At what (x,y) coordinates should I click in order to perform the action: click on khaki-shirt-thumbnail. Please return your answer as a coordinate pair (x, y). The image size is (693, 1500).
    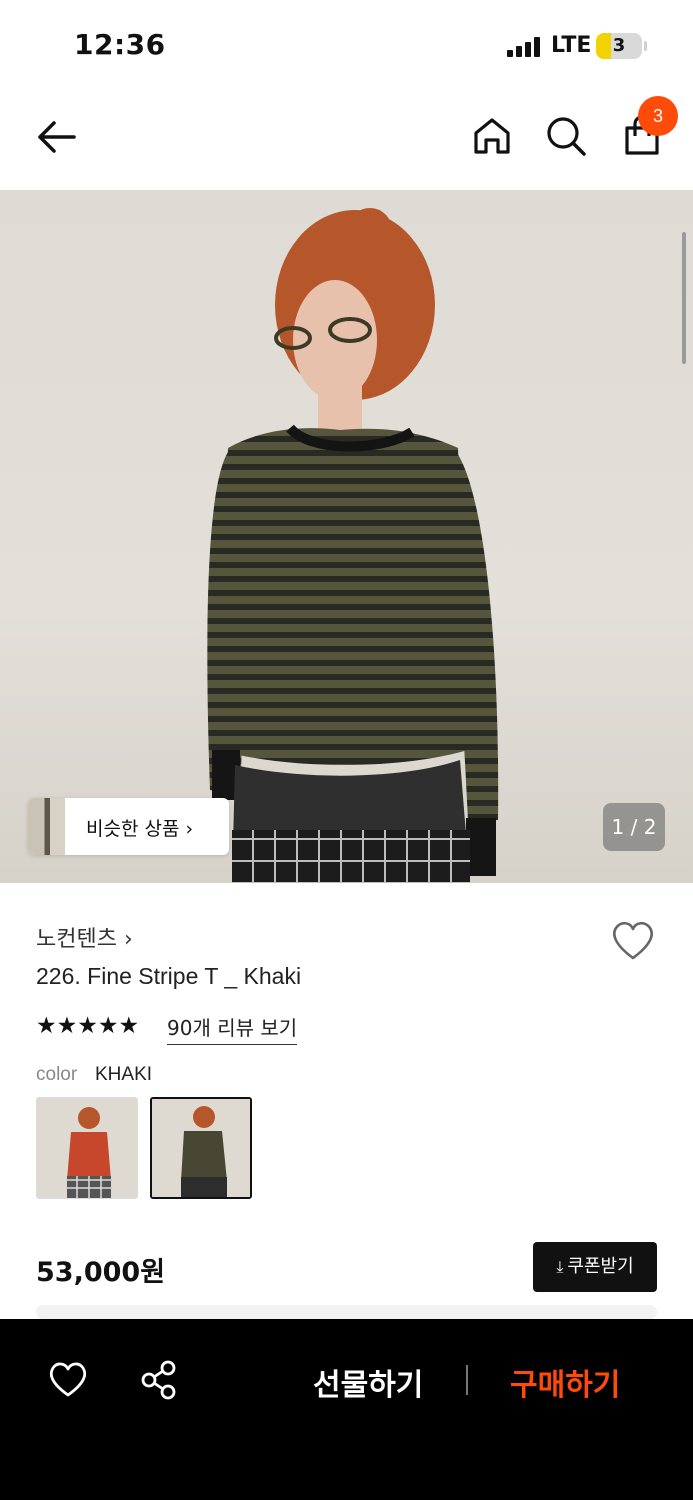
    Looking at the image, I should click on (201, 1148).